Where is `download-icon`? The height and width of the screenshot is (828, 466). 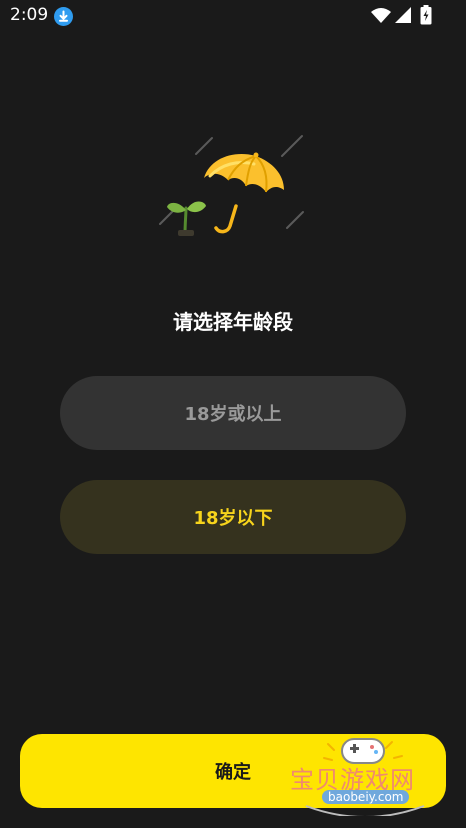
download-icon is located at coordinates (63, 16).